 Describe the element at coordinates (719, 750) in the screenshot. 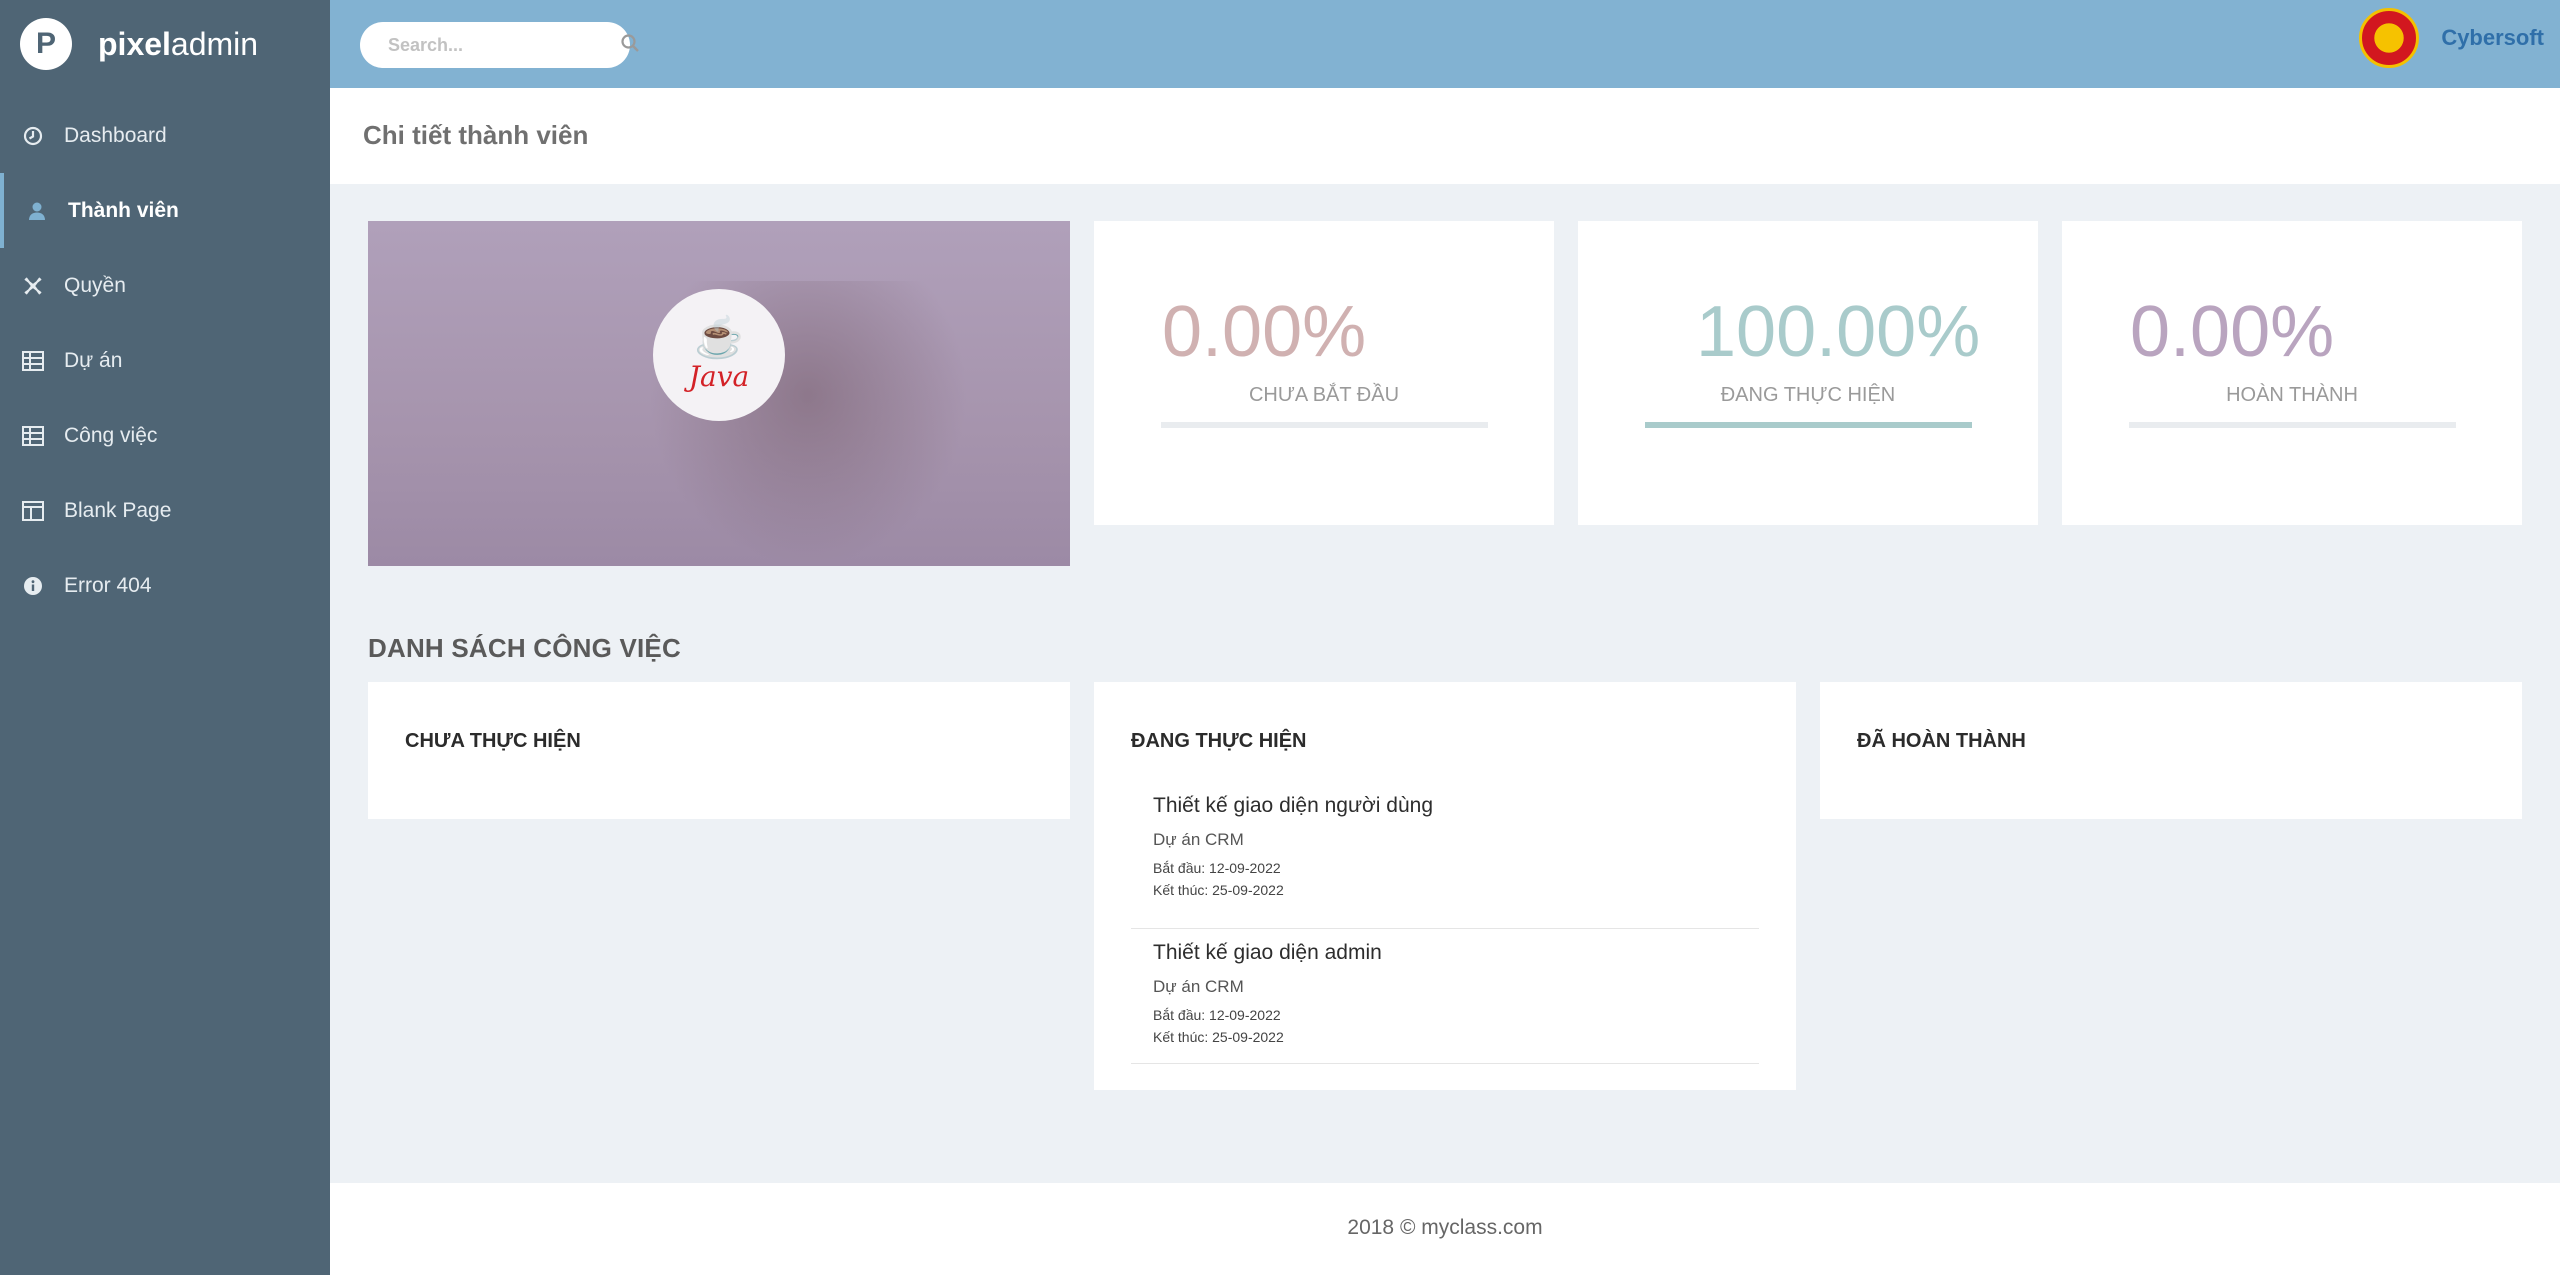

I see `task-column-not-started: CHƯA THỰC HIỆN` at that location.